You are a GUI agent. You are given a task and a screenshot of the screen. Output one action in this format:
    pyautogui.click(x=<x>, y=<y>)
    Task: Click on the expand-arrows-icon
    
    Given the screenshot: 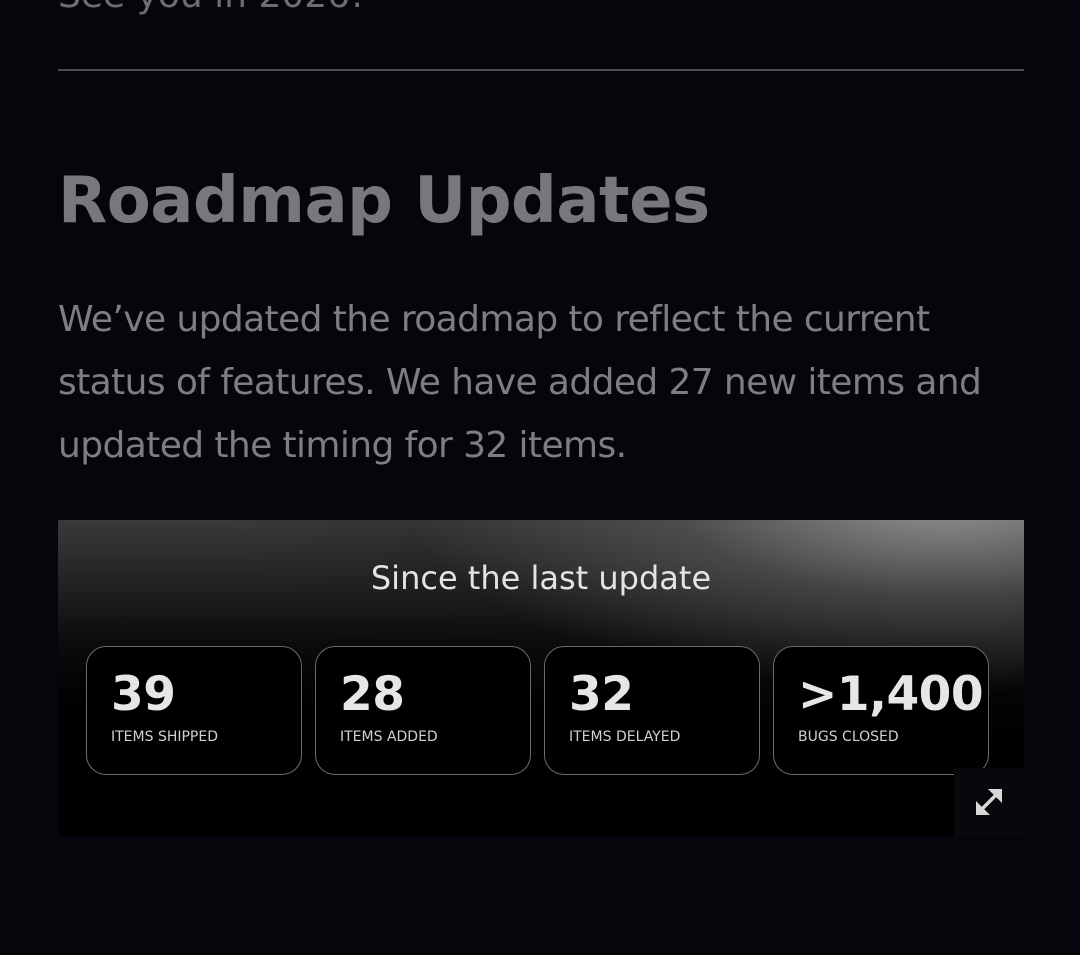 What is the action you would take?
    pyautogui.click(x=989, y=802)
    